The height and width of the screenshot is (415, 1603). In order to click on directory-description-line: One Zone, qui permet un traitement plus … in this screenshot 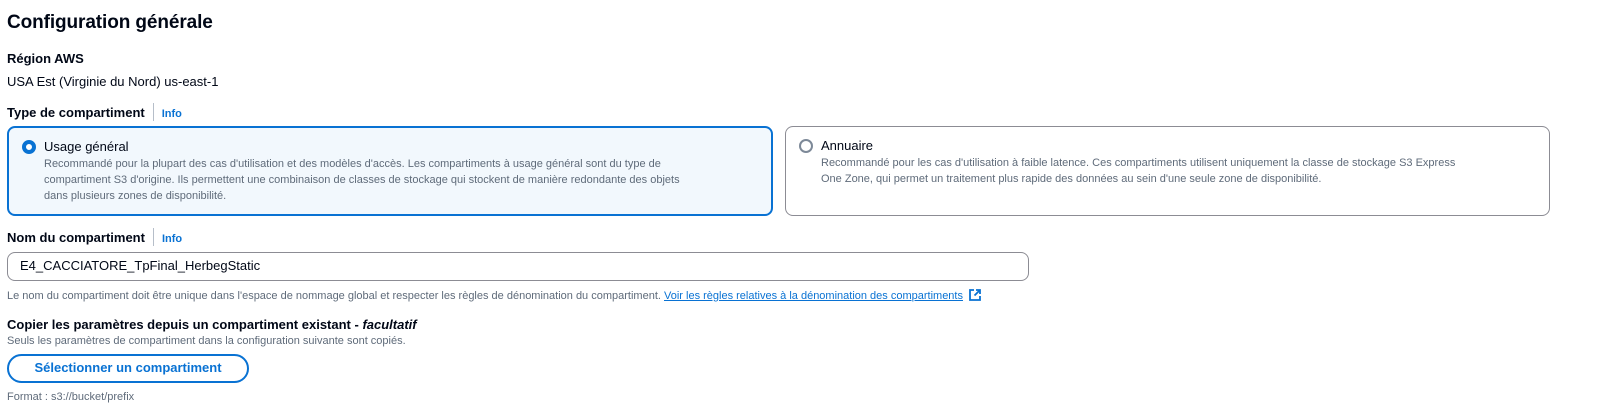, I will do `click(1071, 179)`.